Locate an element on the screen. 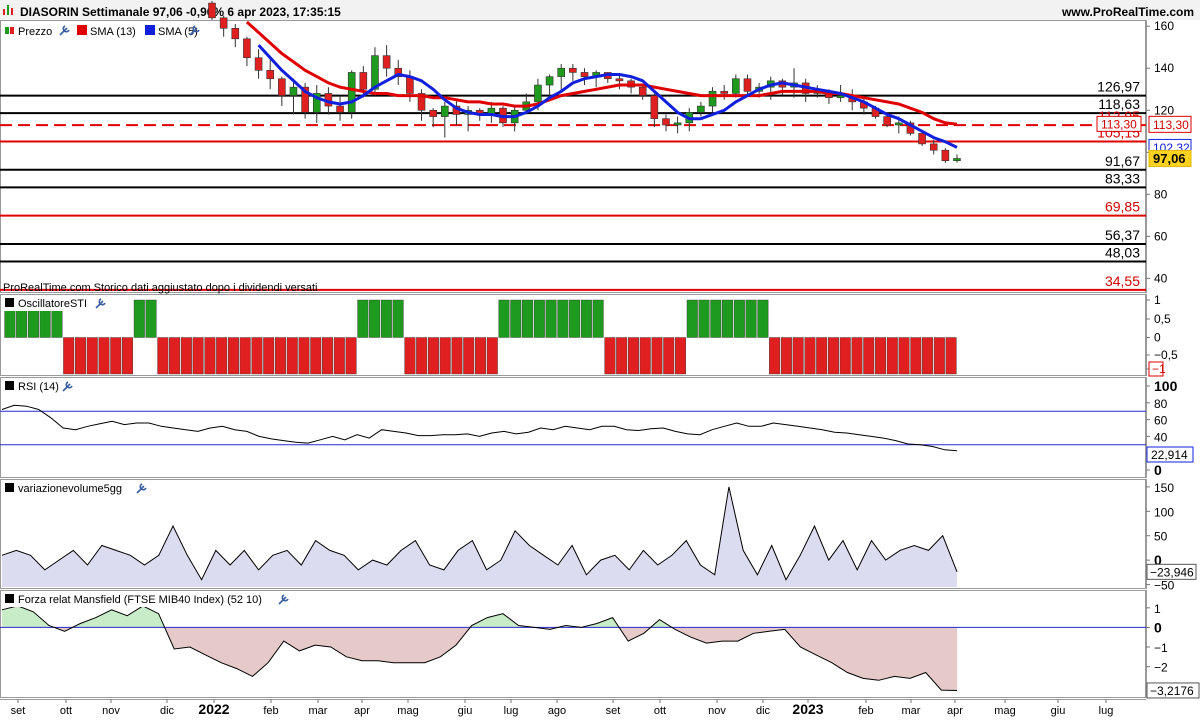 The image size is (1200, 720). rsi-tick-label: 100 is located at coordinates (1166, 386).